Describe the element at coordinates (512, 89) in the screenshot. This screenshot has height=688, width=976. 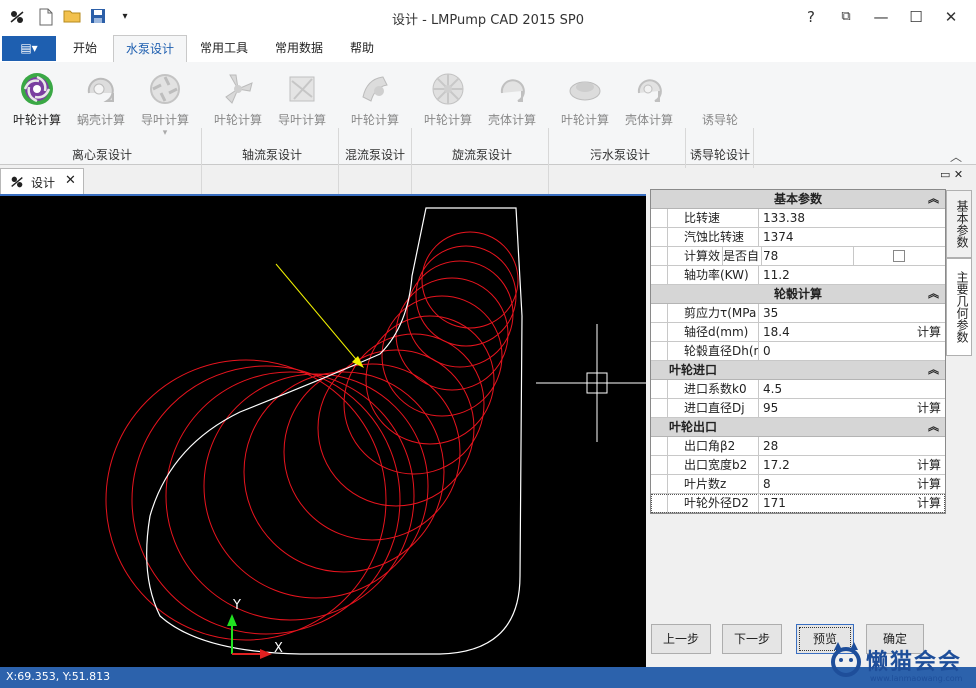
I see `casing-icon` at that location.